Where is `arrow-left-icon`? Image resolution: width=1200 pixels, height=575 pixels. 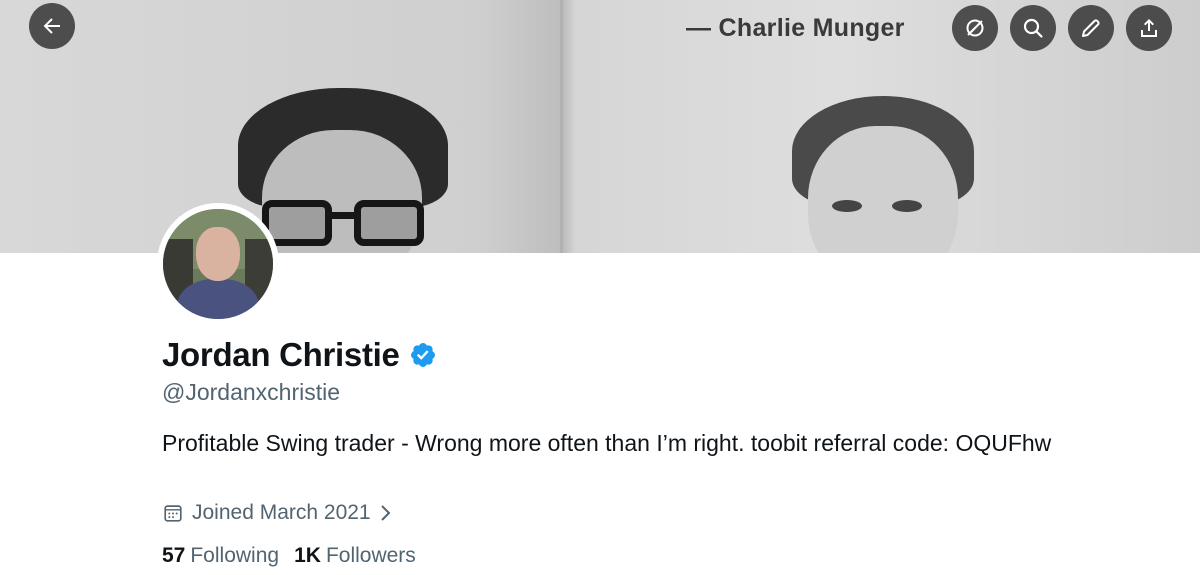 arrow-left-icon is located at coordinates (51, 26).